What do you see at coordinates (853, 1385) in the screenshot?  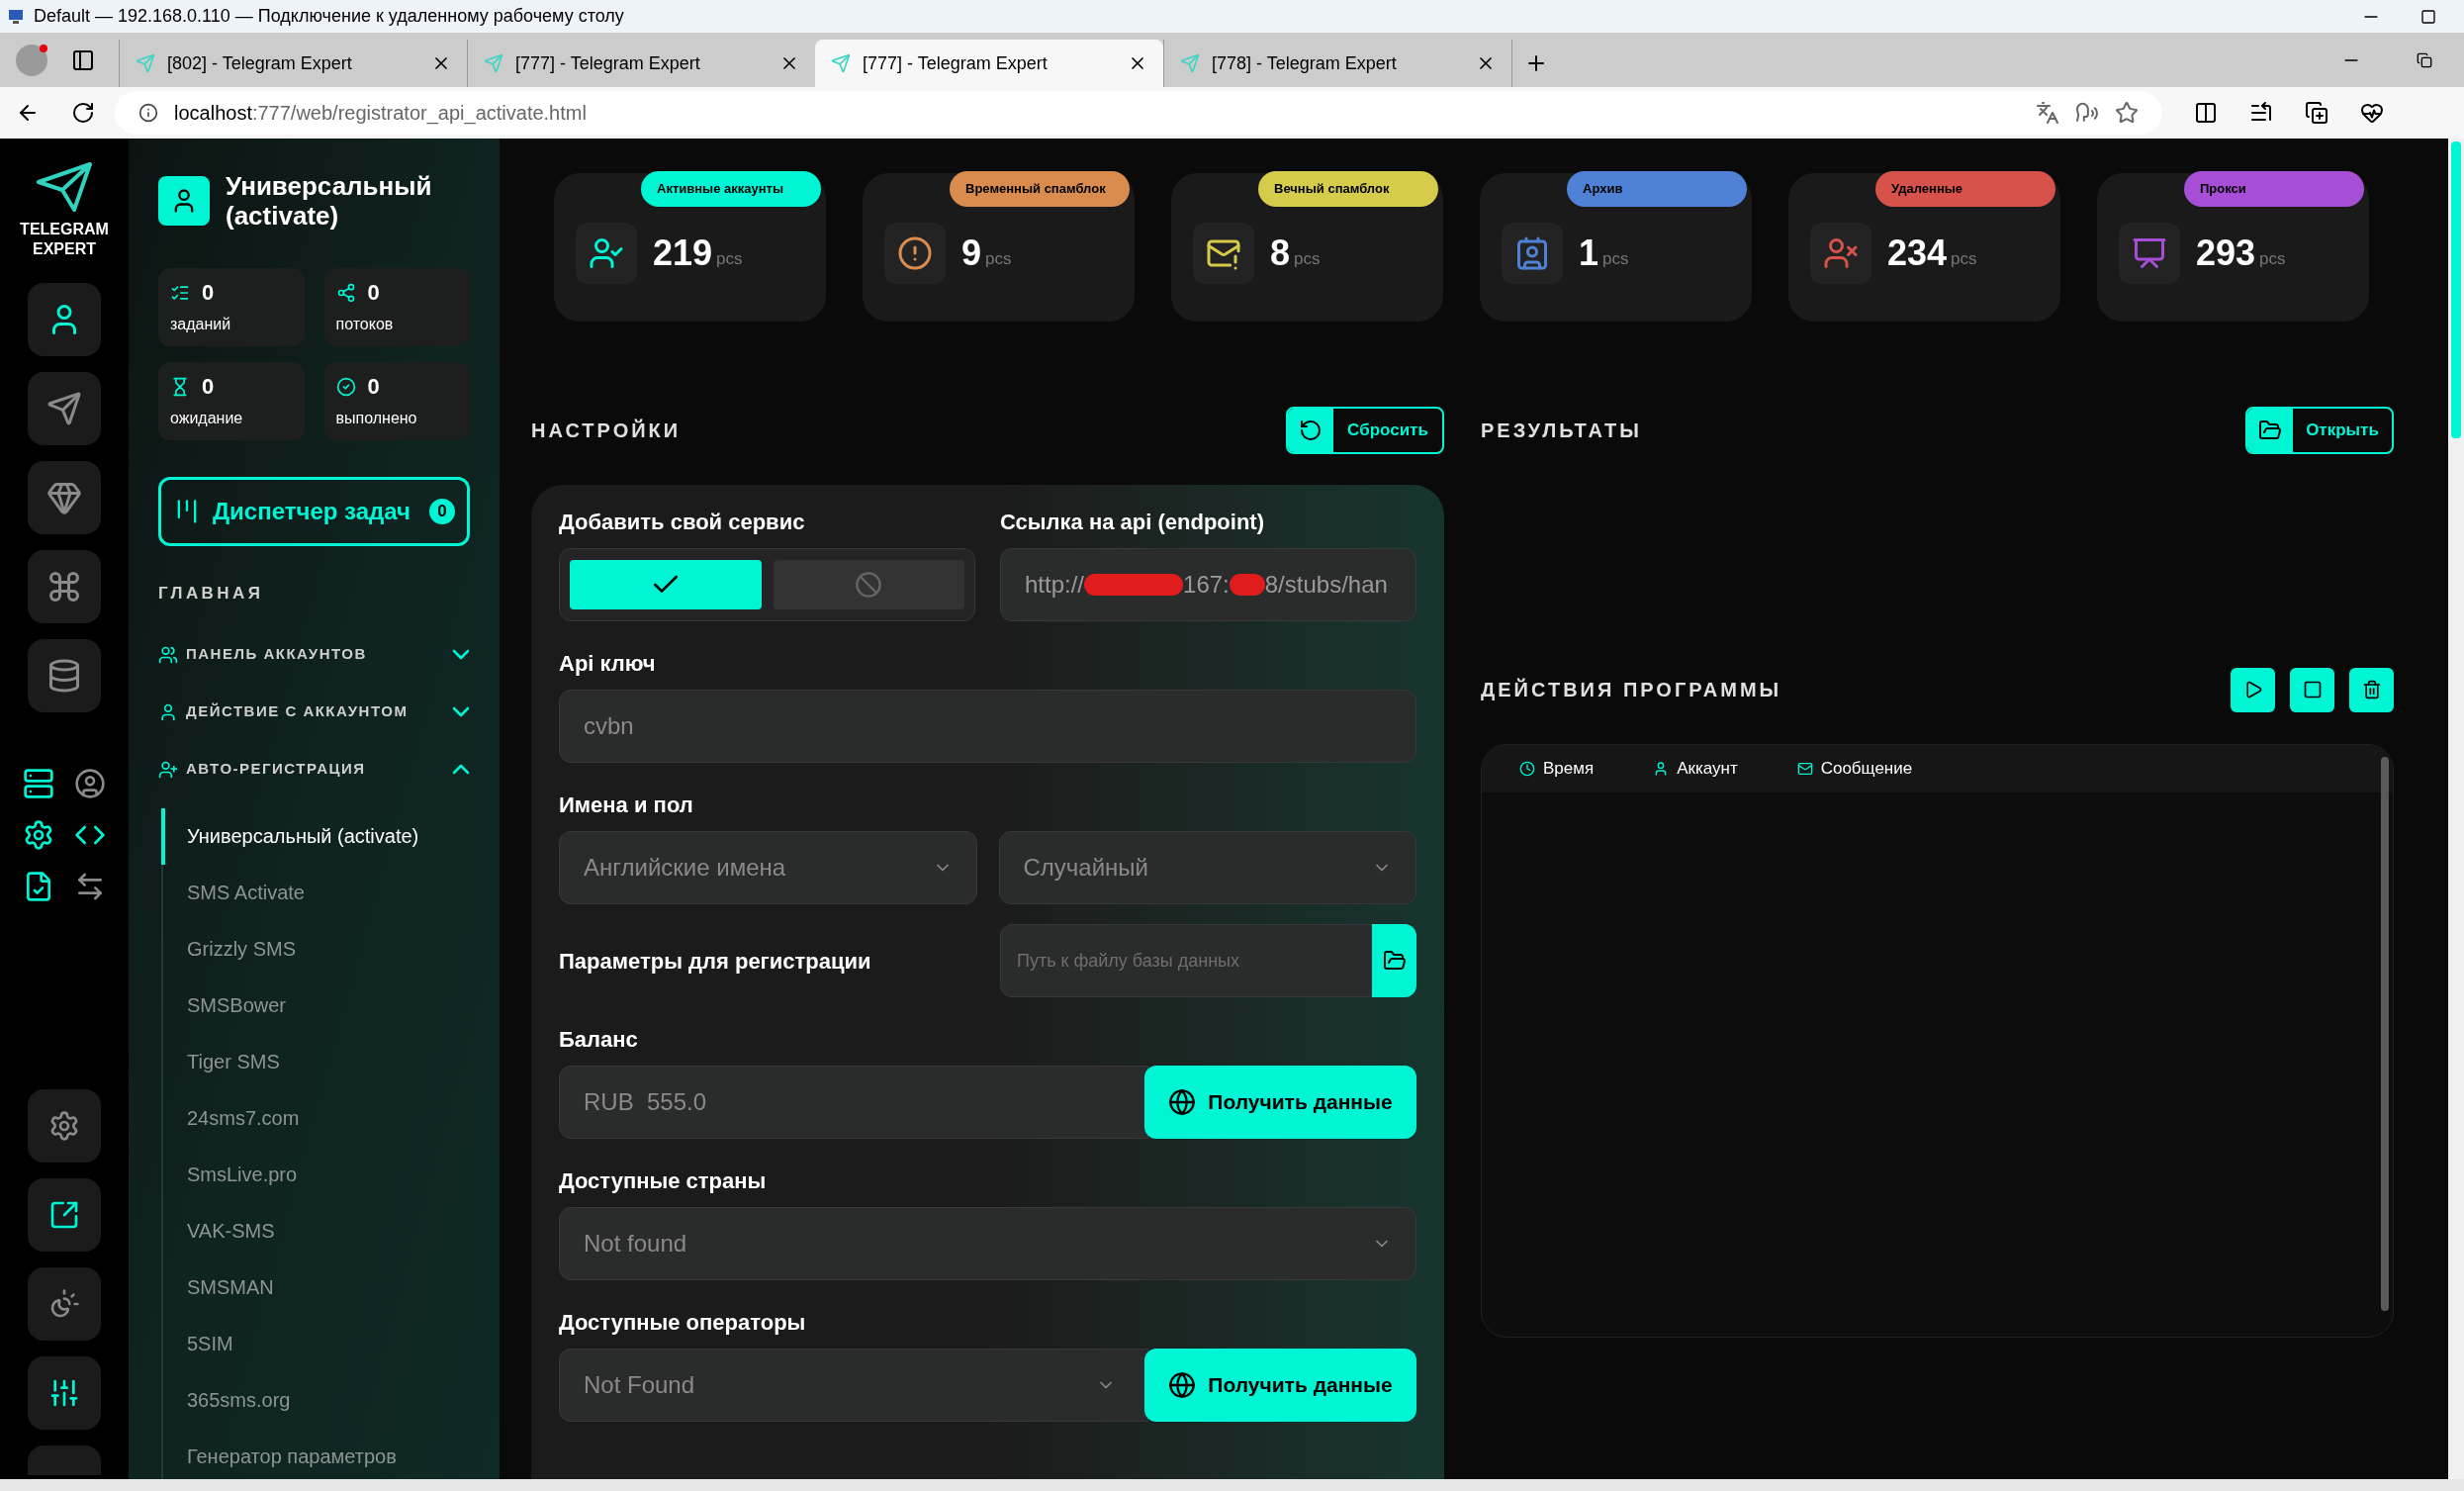 I see `operator-select: Not Found` at bounding box center [853, 1385].